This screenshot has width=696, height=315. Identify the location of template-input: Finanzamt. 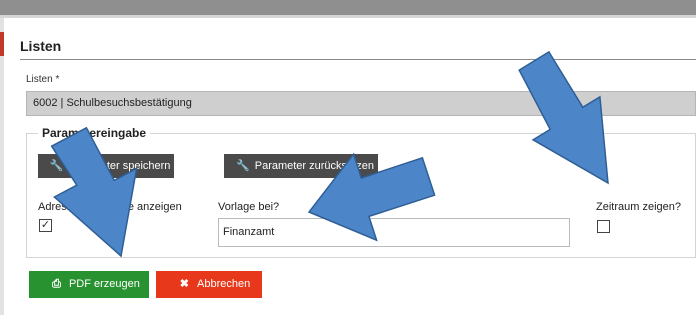
(394, 232).